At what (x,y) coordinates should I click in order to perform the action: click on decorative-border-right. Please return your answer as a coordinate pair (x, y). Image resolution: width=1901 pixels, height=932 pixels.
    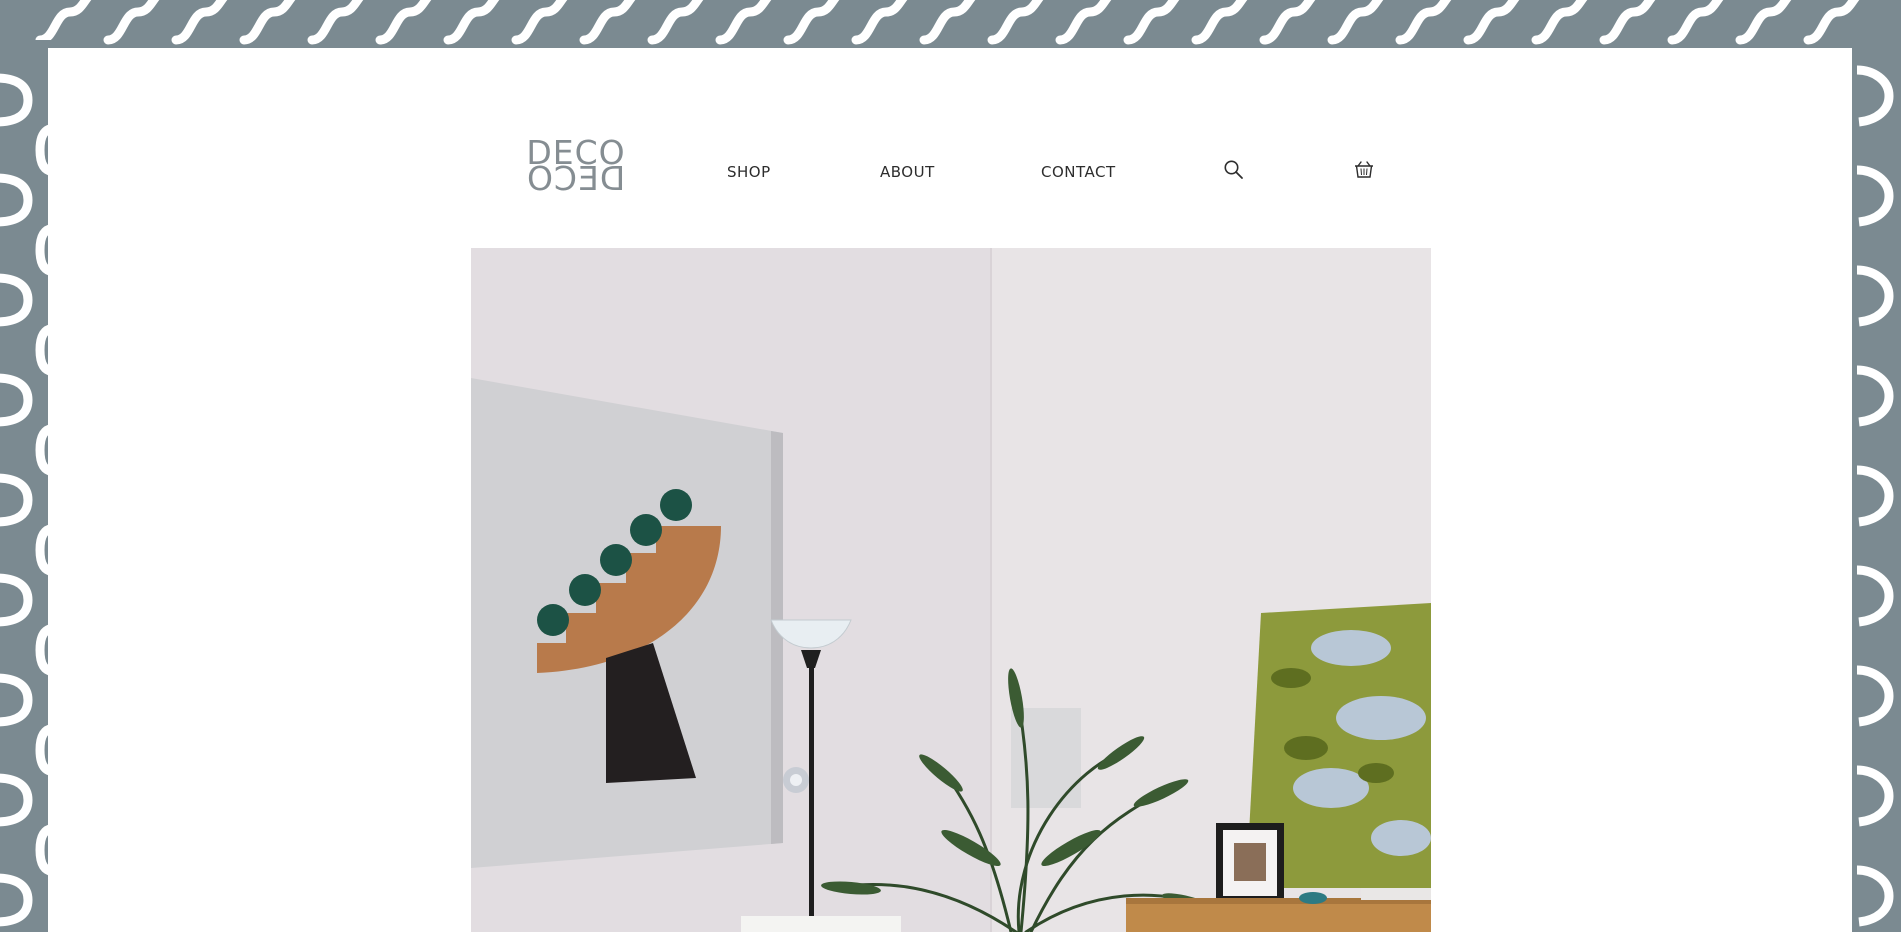
    Looking at the image, I should click on (1875, 486).